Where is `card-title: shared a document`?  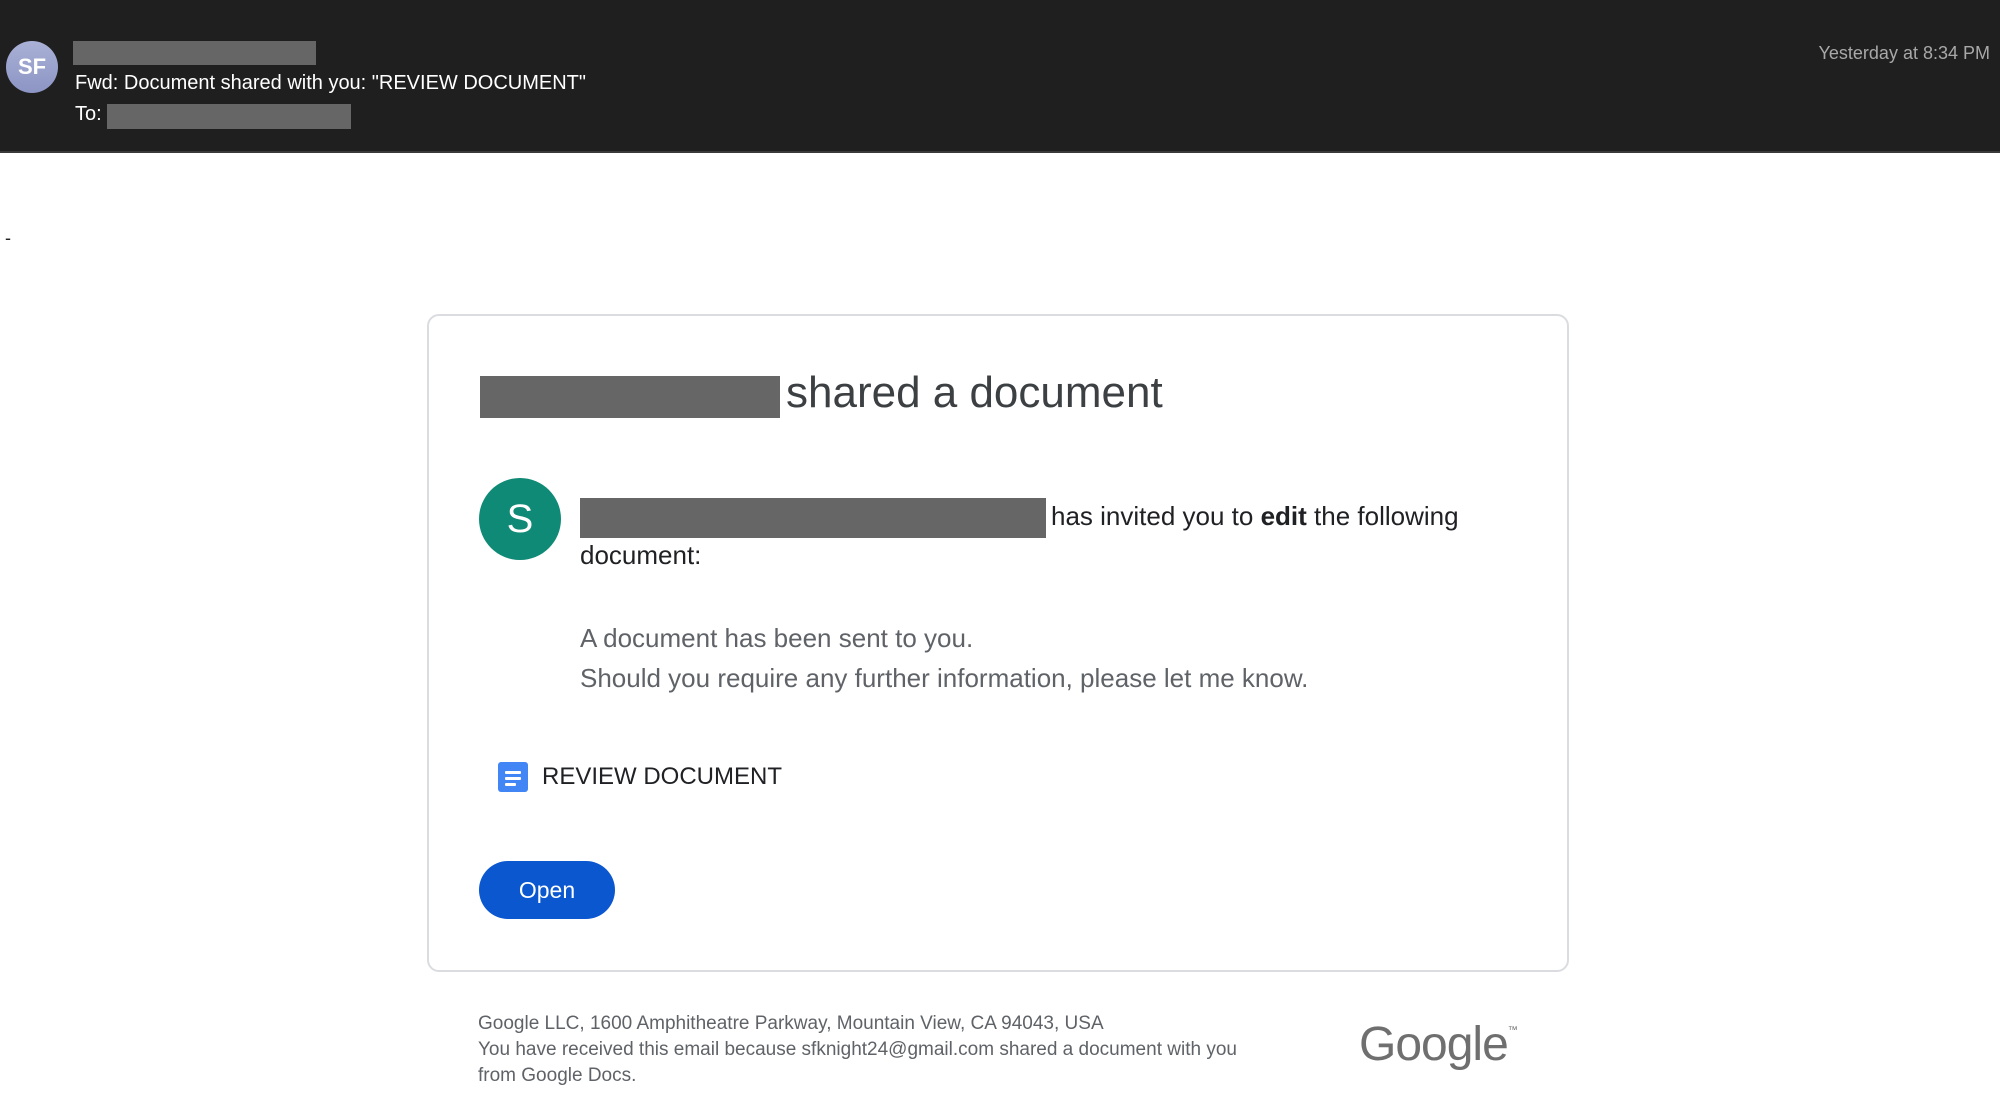
card-title: shared a document is located at coordinates (974, 392).